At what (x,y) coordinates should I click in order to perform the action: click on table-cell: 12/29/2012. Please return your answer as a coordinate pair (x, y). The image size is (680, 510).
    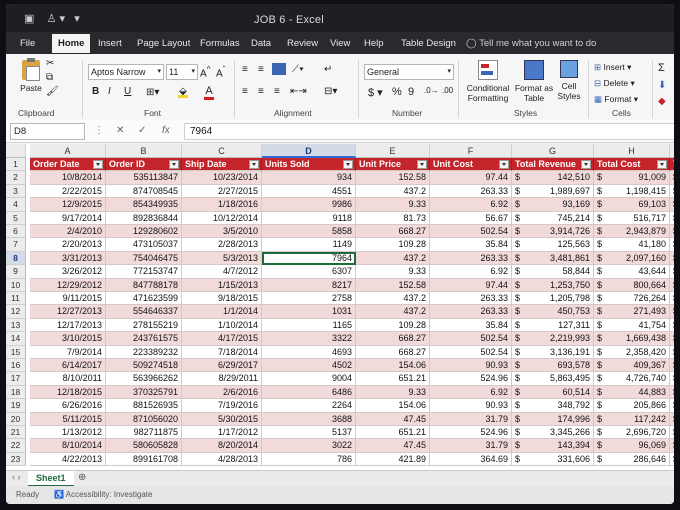
    Looking at the image, I should click on (68, 285).